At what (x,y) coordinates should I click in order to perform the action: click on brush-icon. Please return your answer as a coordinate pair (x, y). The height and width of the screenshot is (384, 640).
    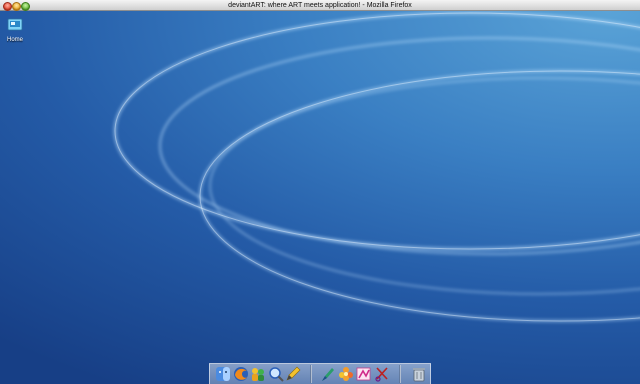
    Looking at the image, I should click on (327, 374).